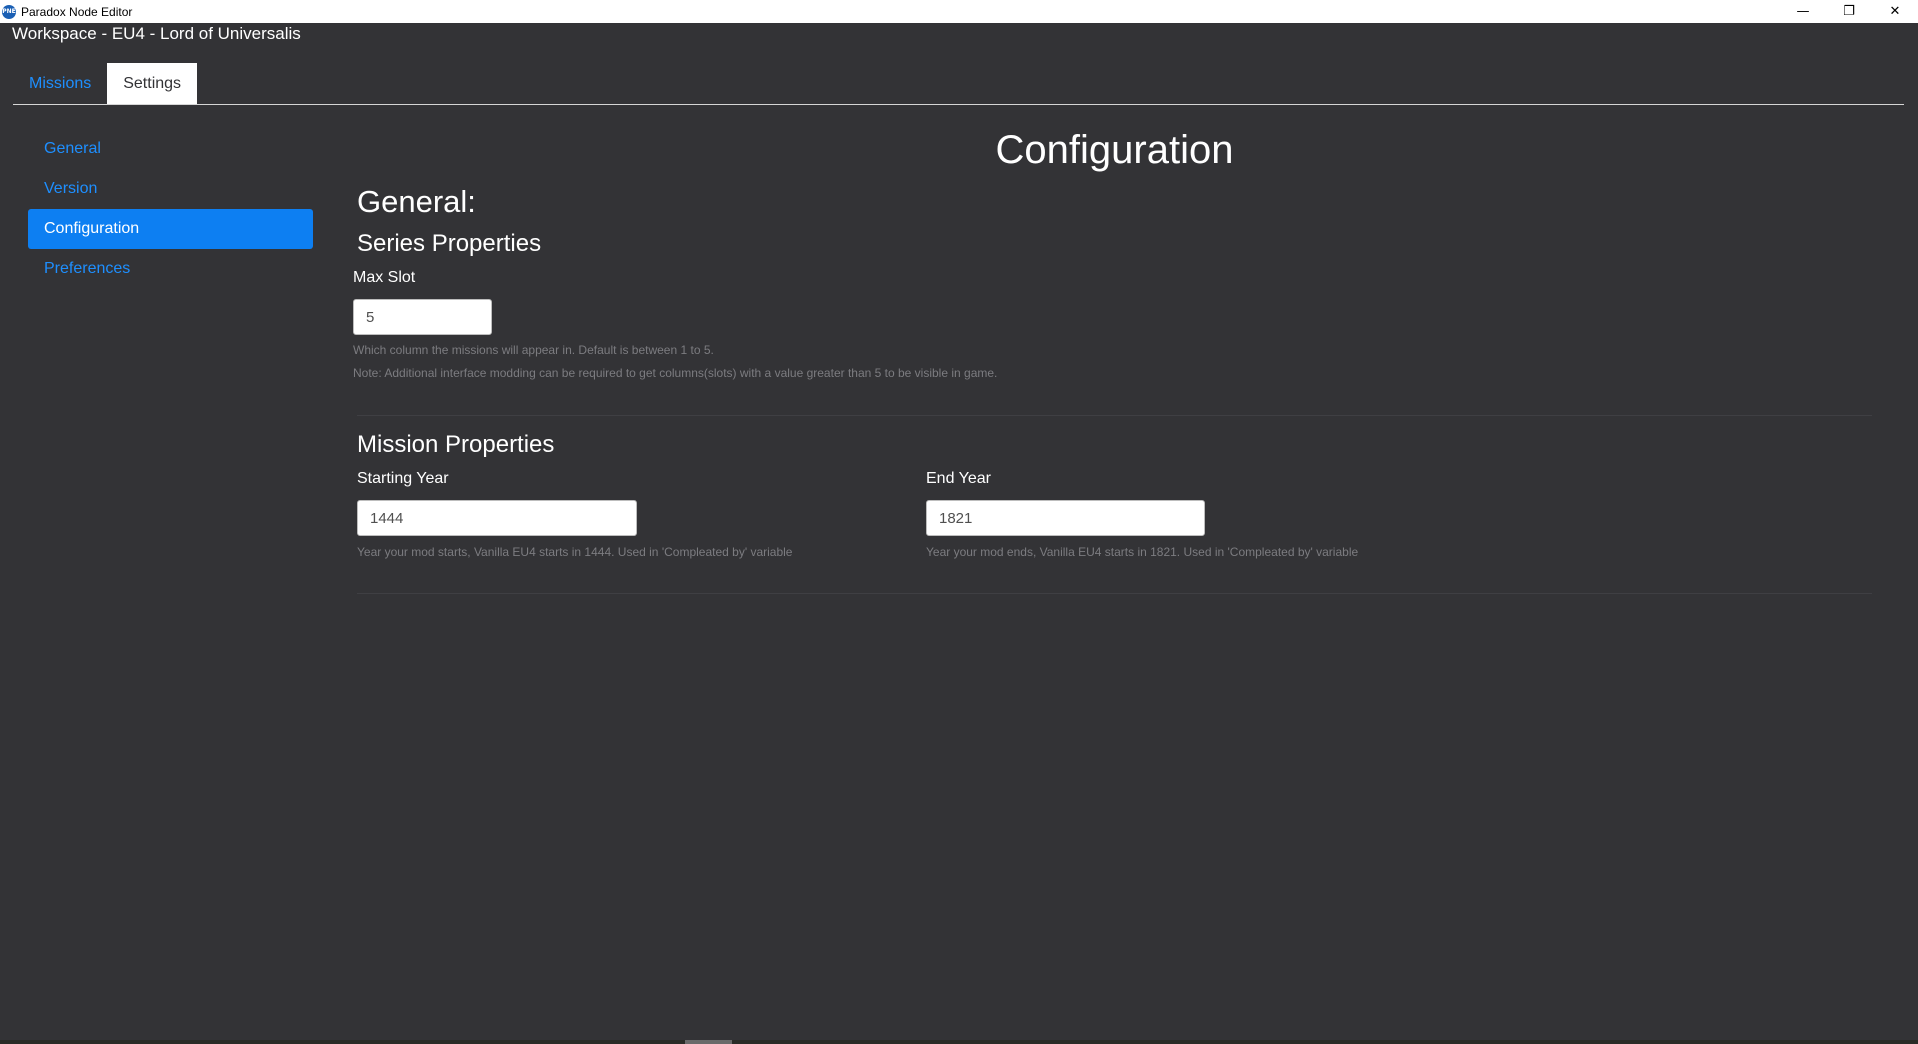  What do you see at coordinates (403, 478) in the screenshot?
I see `starting-year-label: Starting Year` at bounding box center [403, 478].